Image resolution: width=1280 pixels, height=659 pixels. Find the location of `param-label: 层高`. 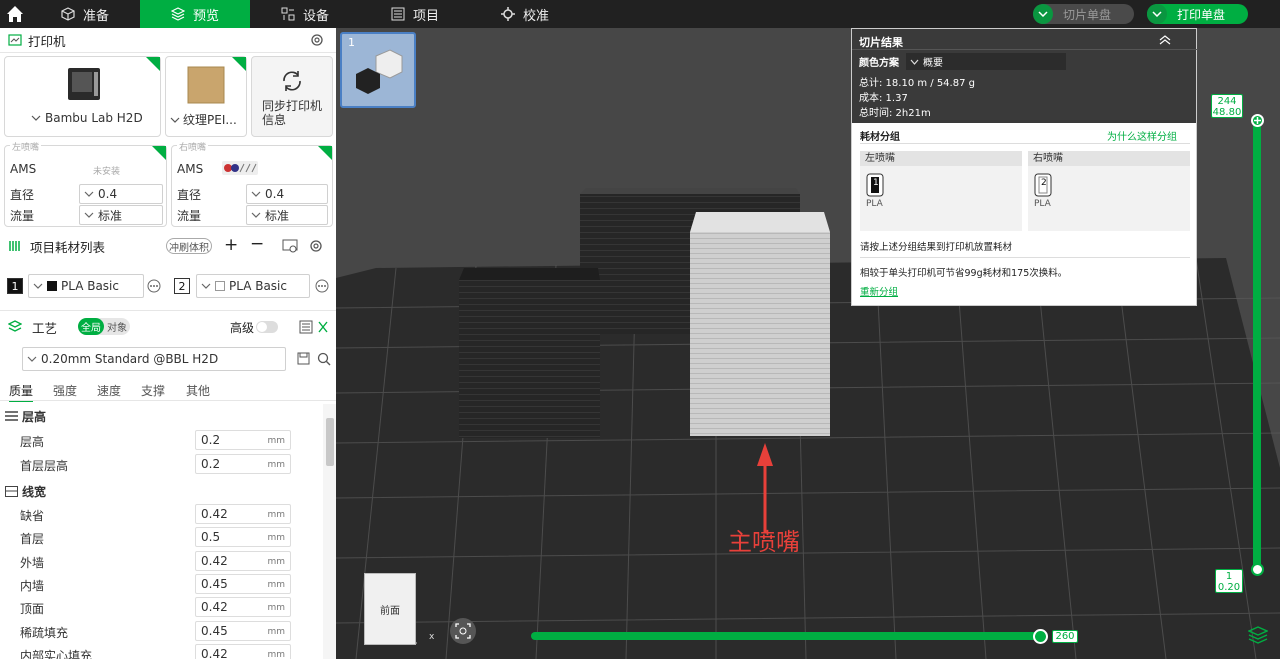

param-label: 层高 is located at coordinates (32, 442).